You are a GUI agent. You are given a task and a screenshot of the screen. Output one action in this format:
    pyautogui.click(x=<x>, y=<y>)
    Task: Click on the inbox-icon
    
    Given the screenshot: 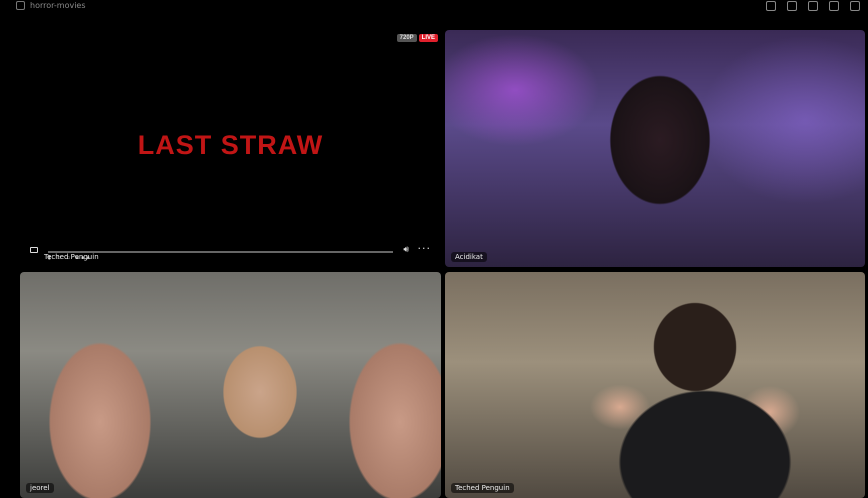 What is the action you would take?
    pyautogui.click(x=834, y=6)
    